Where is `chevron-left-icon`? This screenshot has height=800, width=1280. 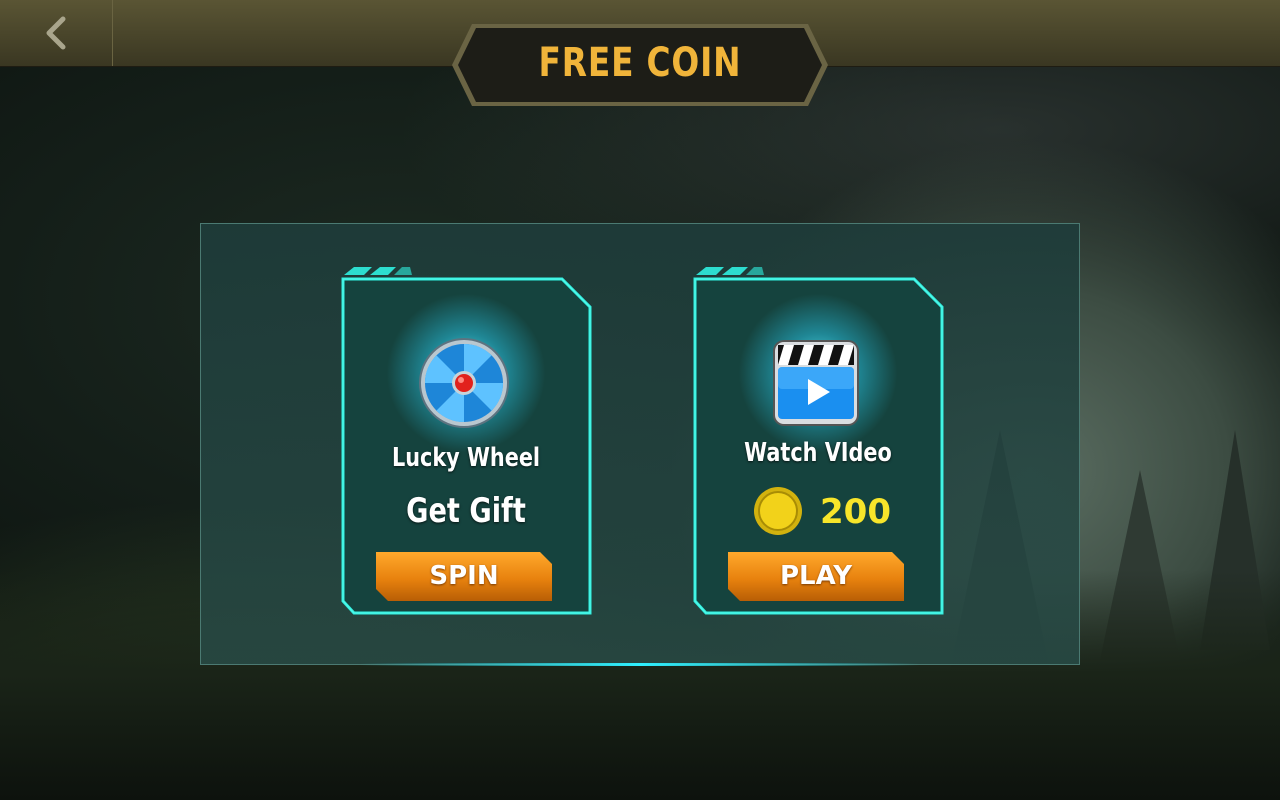 chevron-left-icon is located at coordinates (56, 33).